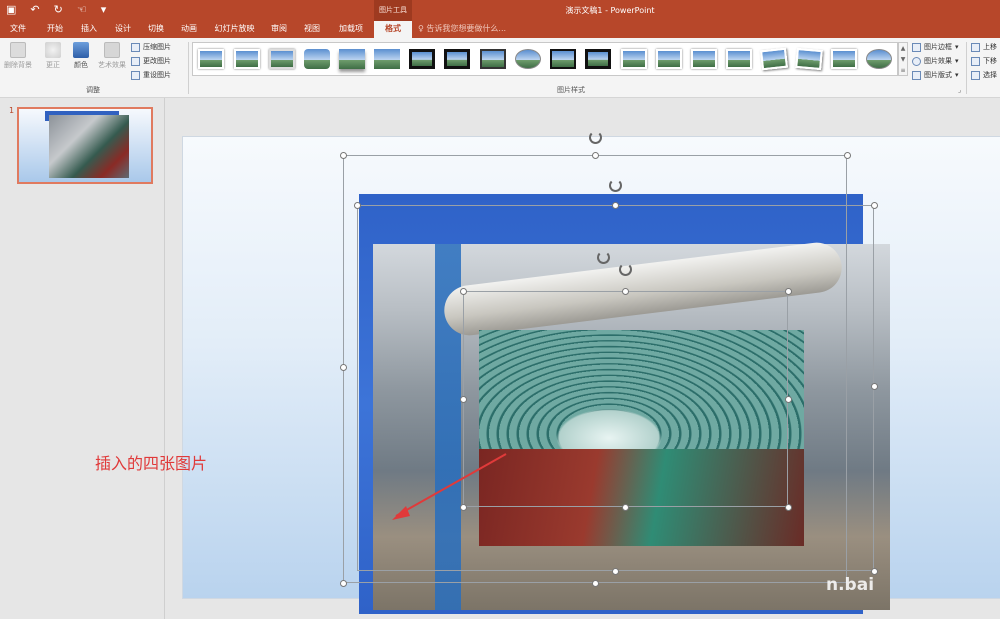  I want to click on save-icon: ▣, so click(11, 10).